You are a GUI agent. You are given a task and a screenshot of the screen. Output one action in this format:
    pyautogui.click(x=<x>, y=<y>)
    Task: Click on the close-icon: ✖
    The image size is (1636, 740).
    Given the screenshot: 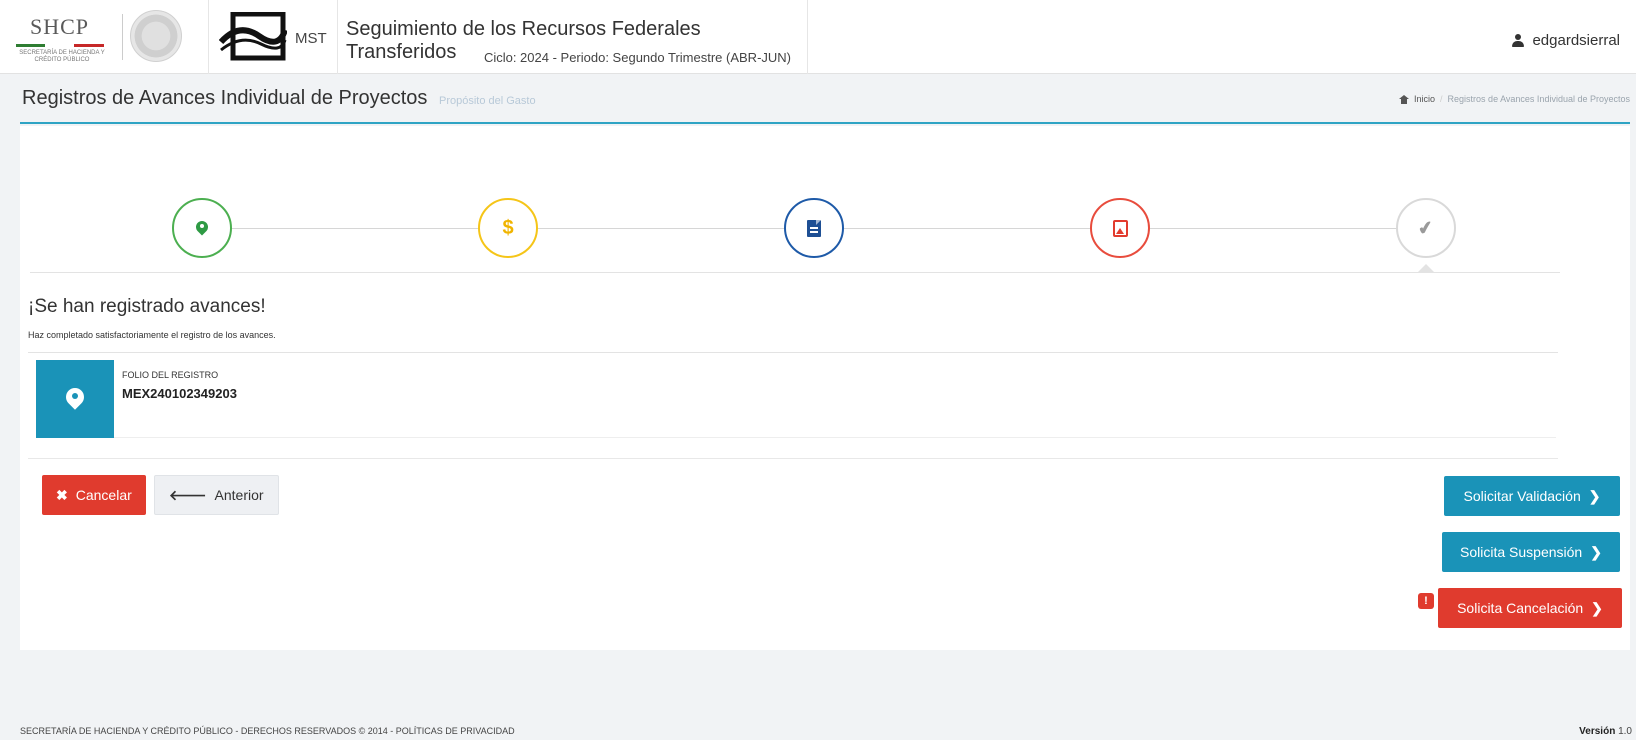 What is the action you would take?
    pyautogui.click(x=62, y=494)
    